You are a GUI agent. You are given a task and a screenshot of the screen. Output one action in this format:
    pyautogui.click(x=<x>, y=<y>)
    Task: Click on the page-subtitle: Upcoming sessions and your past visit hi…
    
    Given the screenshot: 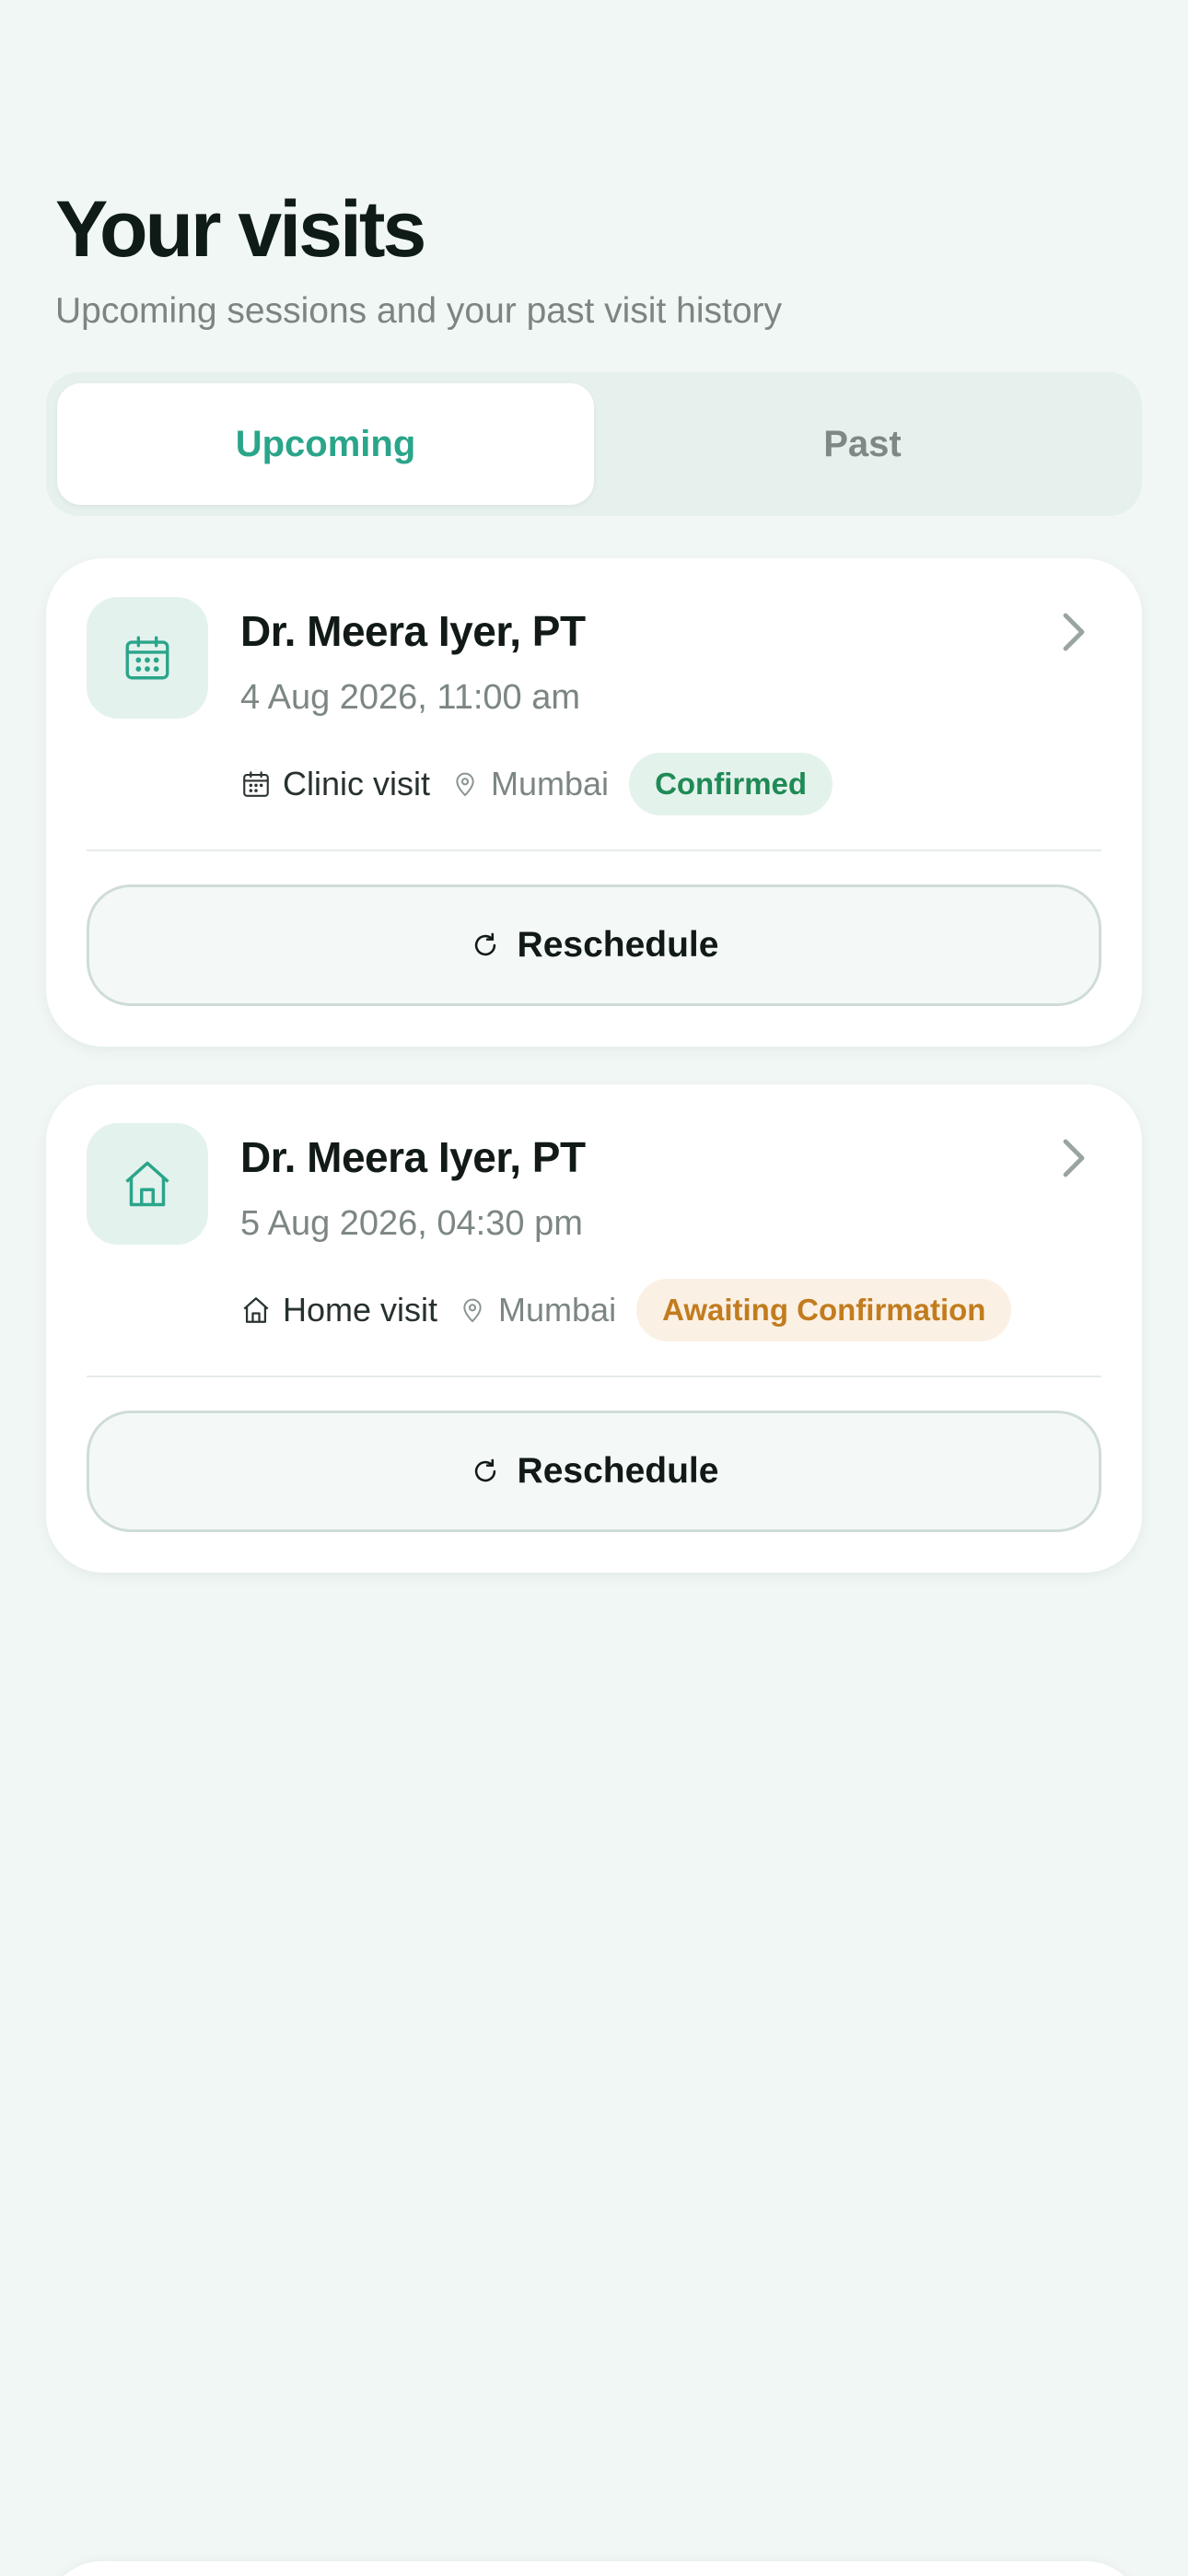 What is the action you would take?
    pyautogui.click(x=419, y=311)
    